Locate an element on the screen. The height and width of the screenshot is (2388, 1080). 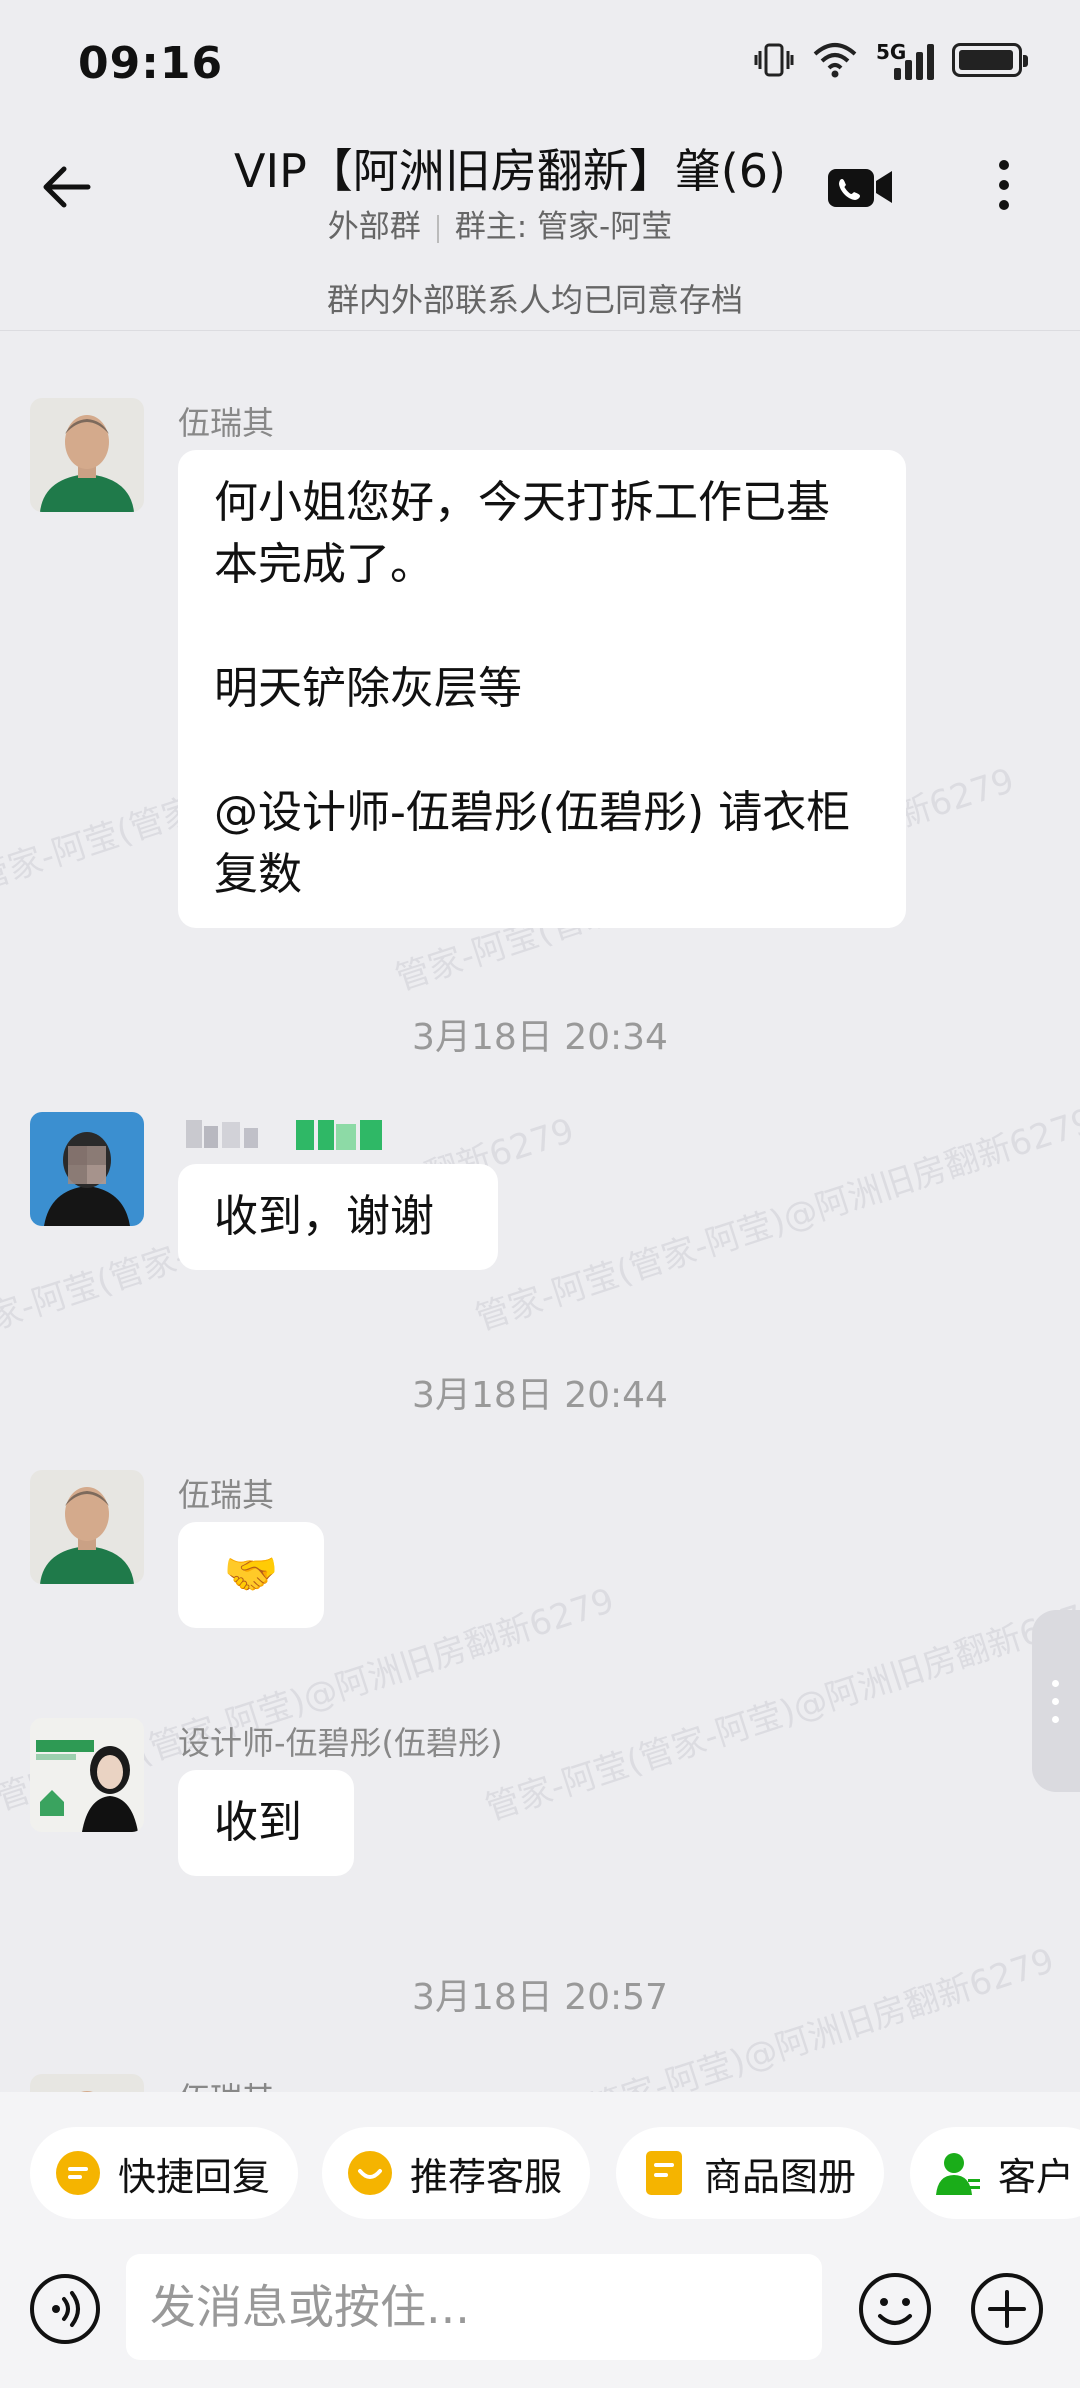
status-bar: 09:16 5G is located at coordinates (540, 62).